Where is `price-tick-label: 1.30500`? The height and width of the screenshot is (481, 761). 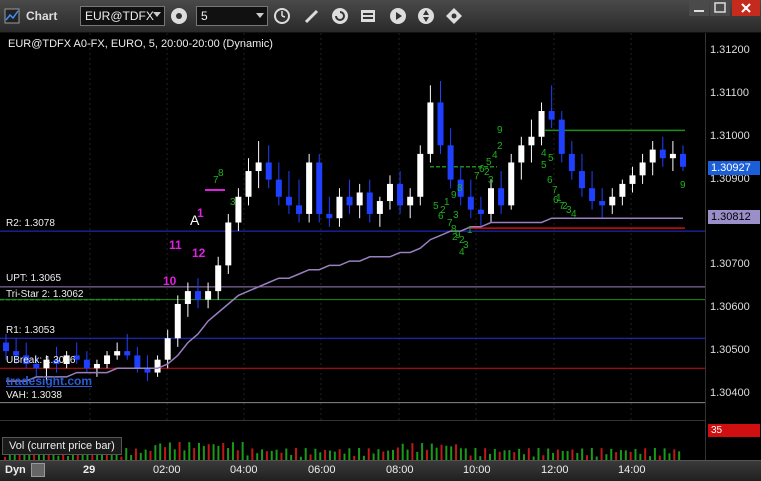 price-tick-label: 1.30500 is located at coordinates (730, 350).